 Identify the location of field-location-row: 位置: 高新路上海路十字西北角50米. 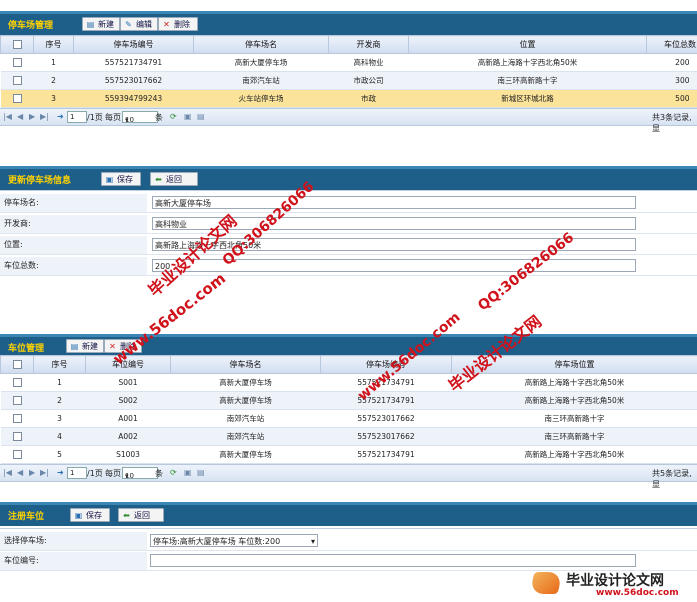
(348, 245).